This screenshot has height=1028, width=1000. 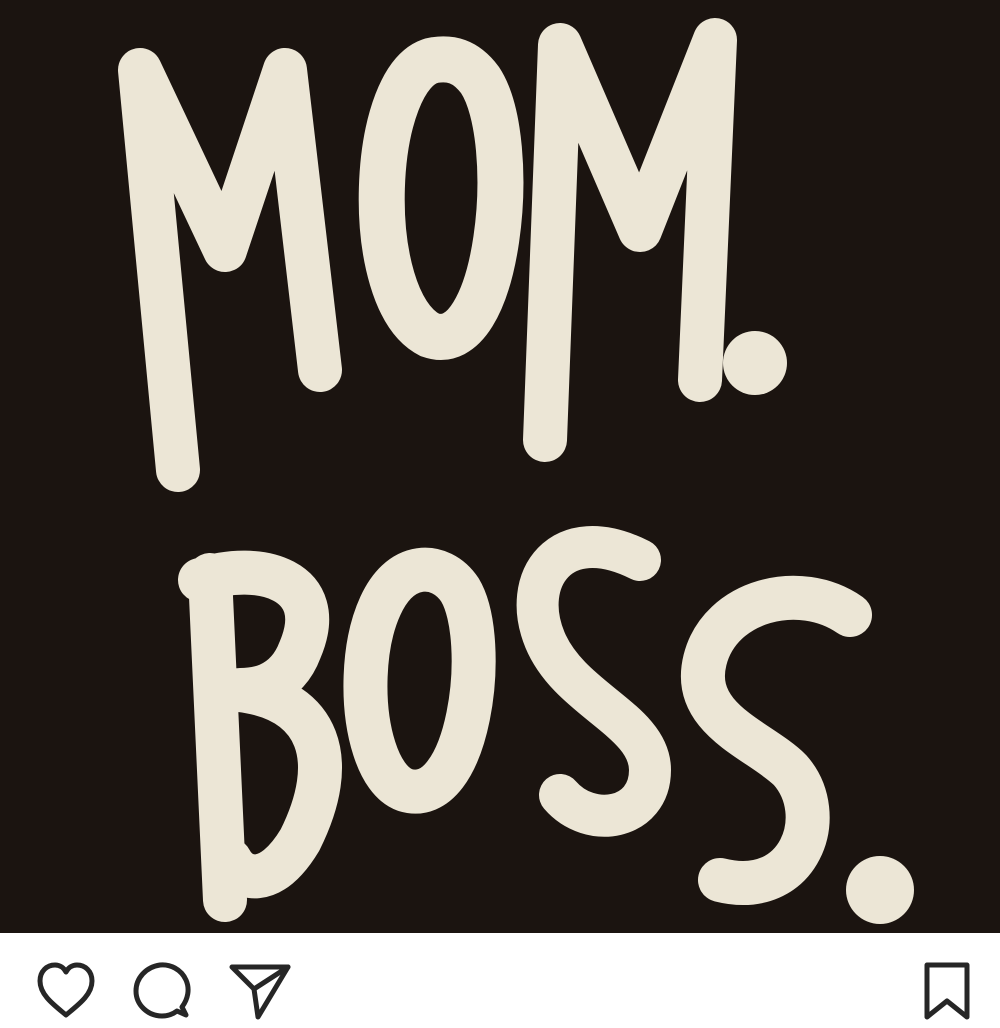 I want to click on bookmark-icon, so click(x=947, y=991).